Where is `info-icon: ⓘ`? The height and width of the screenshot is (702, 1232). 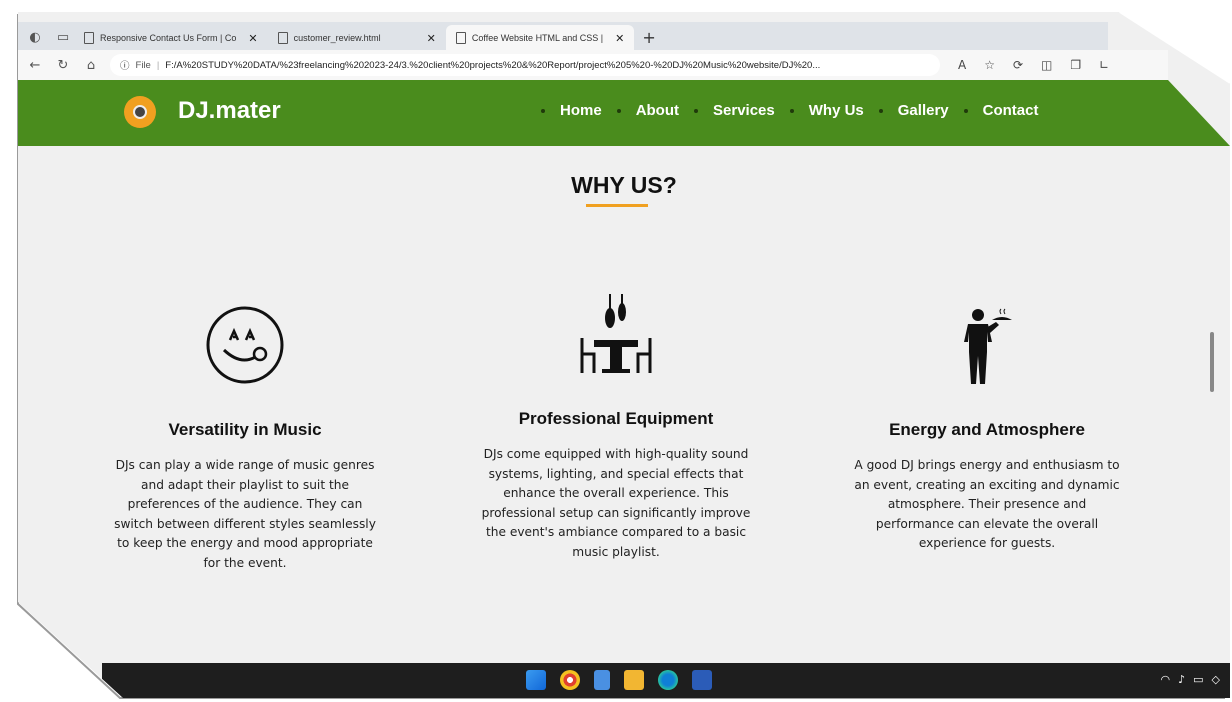 info-icon: ⓘ is located at coordinates (125, 66).